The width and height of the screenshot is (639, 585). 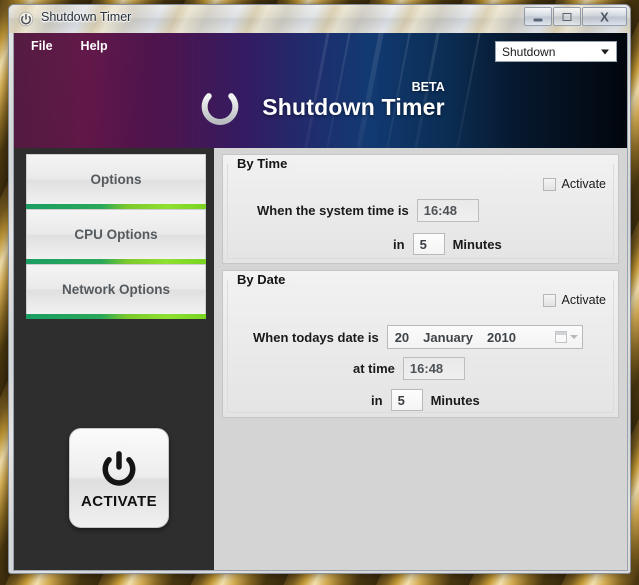 I want to click on menu-item-help: Help, so click(x=94, y=46).